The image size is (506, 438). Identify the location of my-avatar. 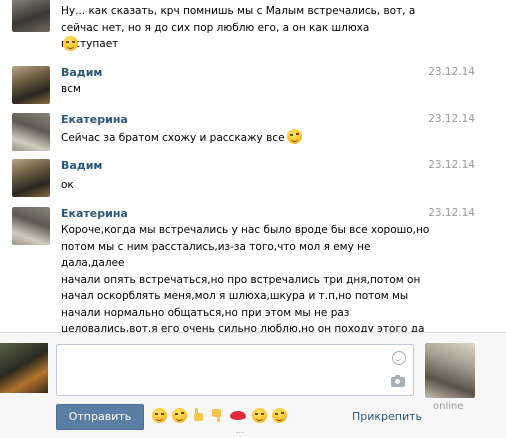
(24, 368).